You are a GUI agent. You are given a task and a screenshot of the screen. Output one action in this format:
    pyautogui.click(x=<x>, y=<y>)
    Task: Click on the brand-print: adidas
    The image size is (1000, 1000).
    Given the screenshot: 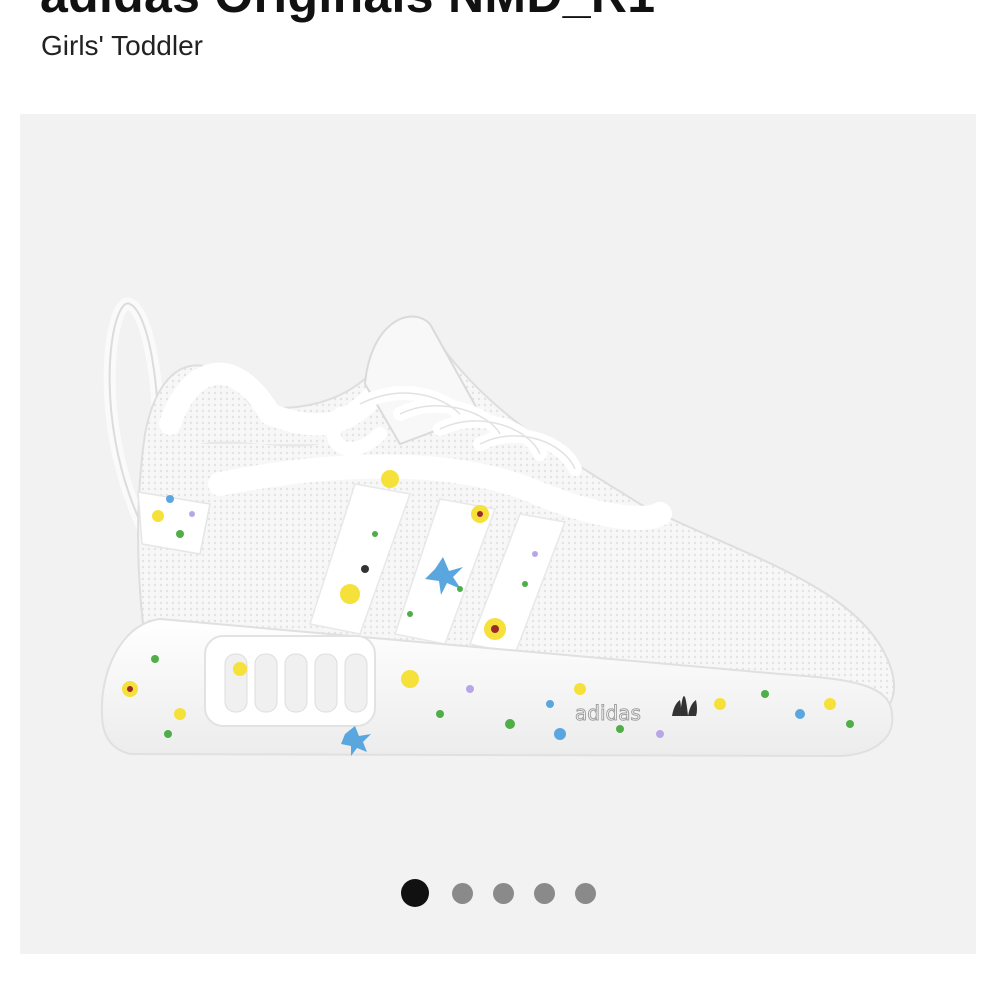 What is the action you would take?
    pyautogui.click(x=608, y=713)
    